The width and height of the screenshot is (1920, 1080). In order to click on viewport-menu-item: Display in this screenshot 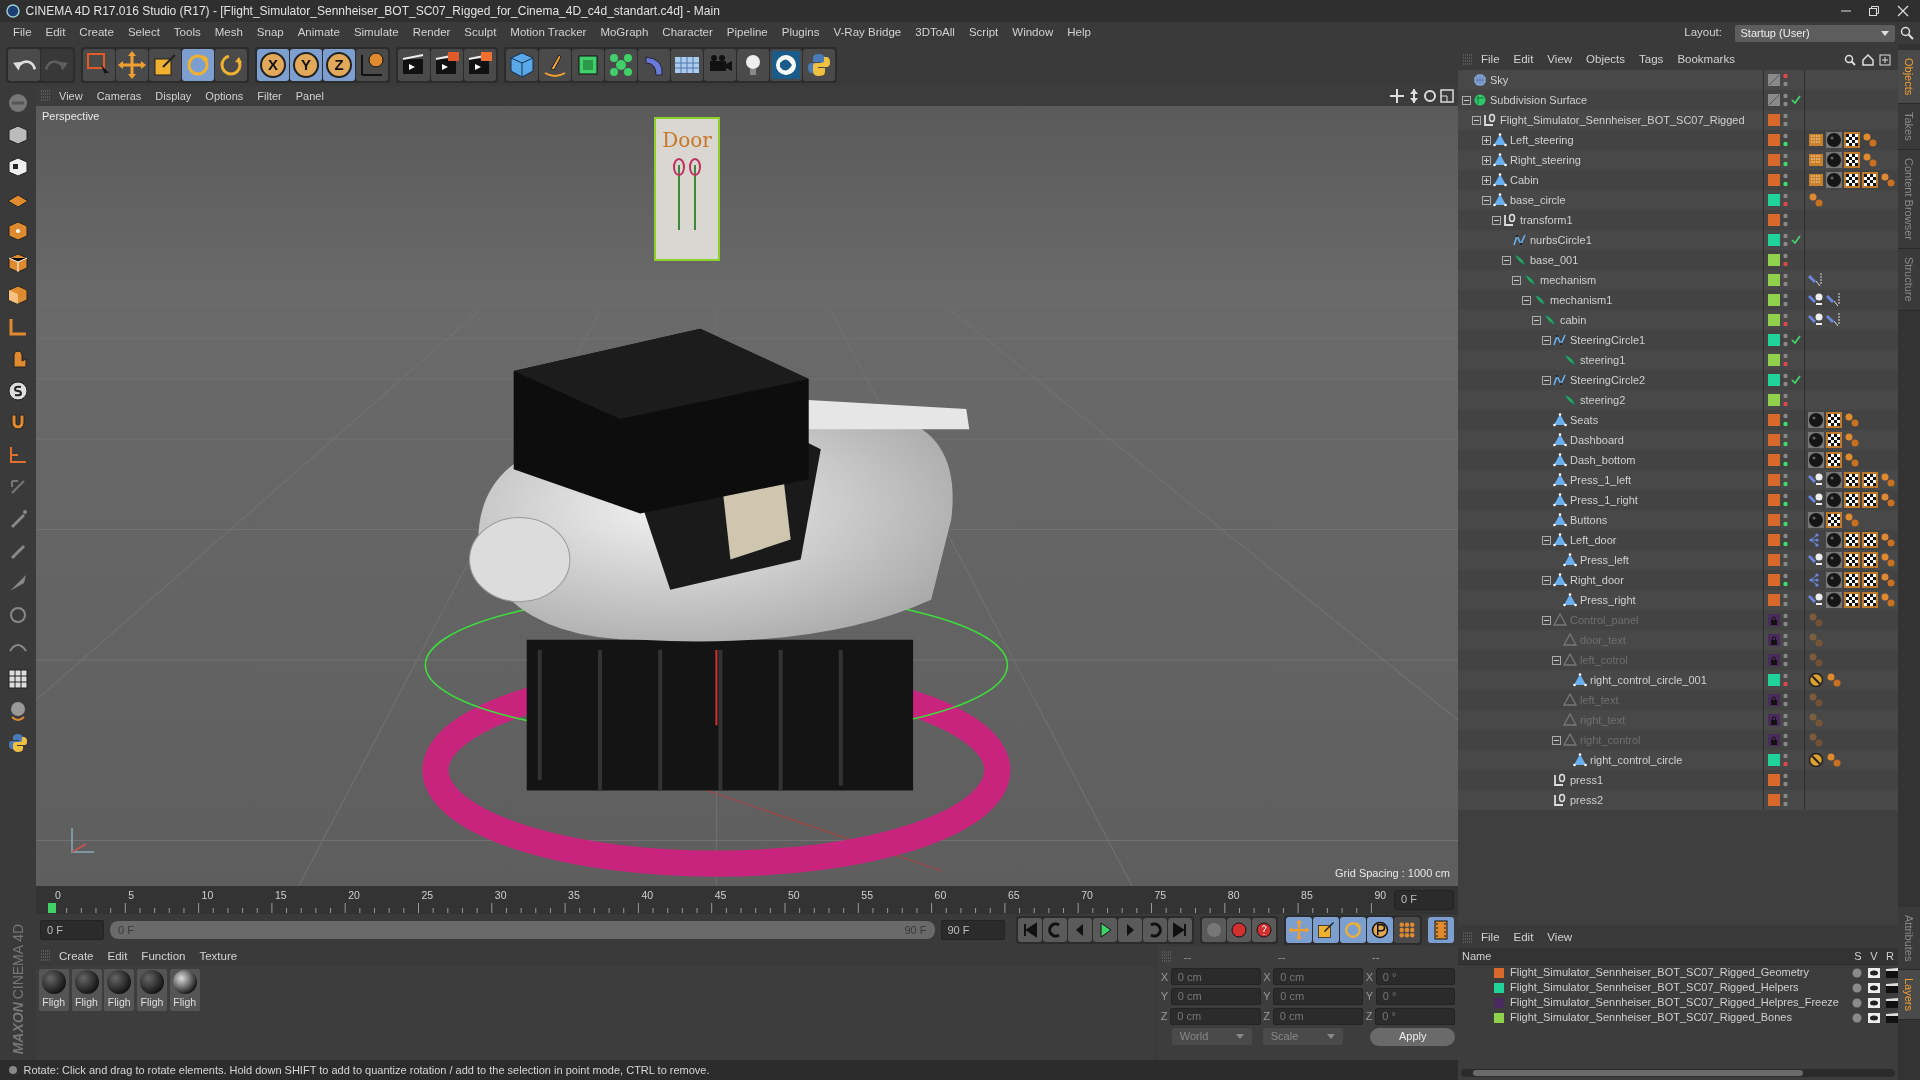, I will do `click(173, 96)`.